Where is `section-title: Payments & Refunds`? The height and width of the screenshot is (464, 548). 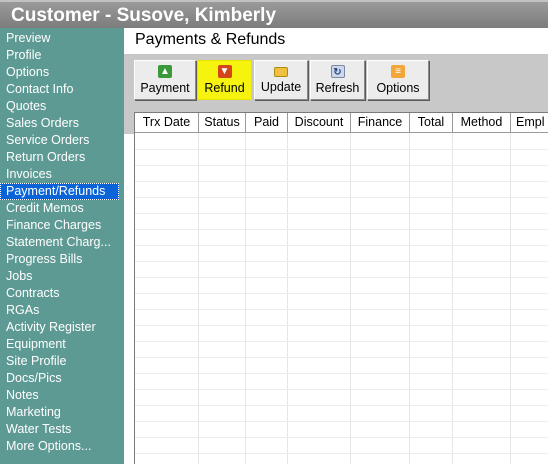 section-title: Payments & Refunds is located at coordinates (253, 41).